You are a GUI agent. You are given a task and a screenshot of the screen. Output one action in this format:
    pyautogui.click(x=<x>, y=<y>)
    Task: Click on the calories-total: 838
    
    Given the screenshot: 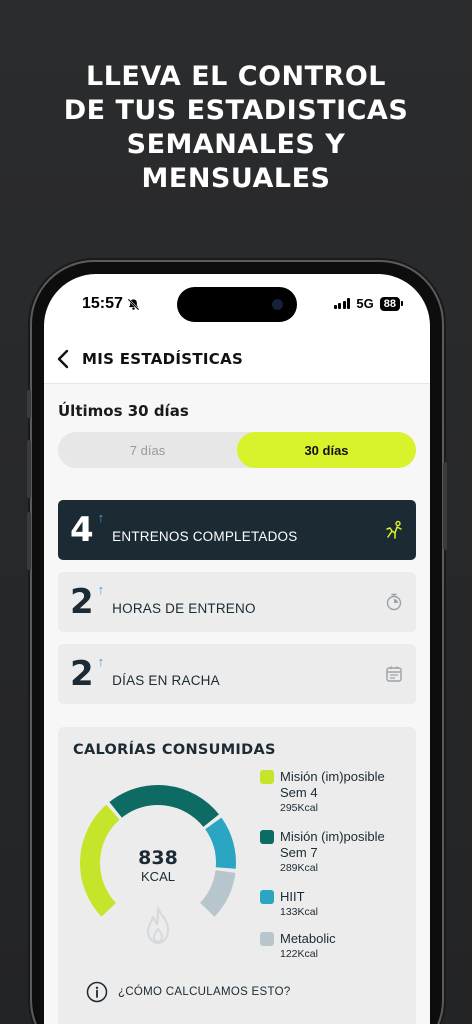 What is the action you would take?
    pyautogui.click(x=158, y=858)
    